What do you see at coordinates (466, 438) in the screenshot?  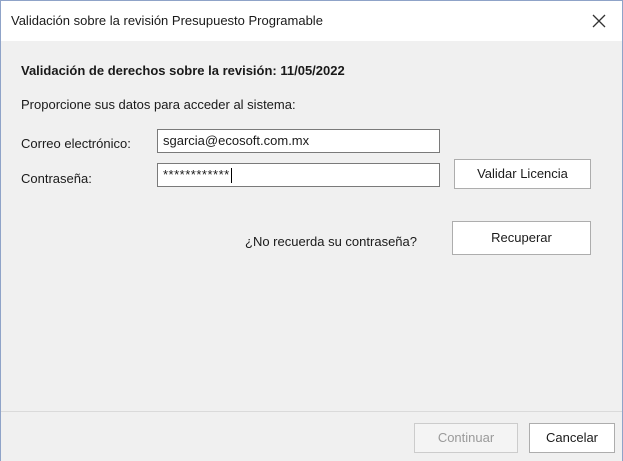 I see `continue-button: Continuar` at bounding box center [466, 438].